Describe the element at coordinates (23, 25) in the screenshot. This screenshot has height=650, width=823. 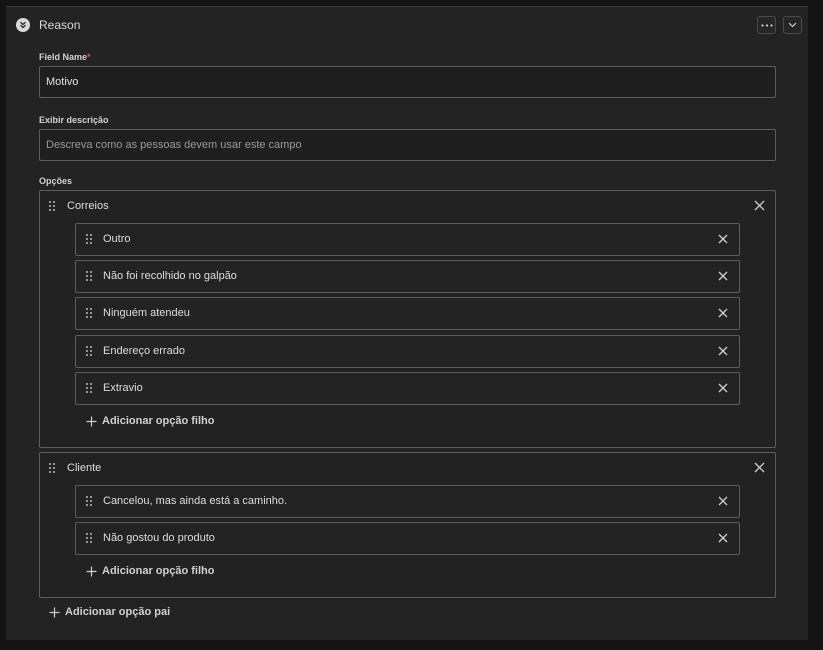
I see `chevrons-down-icon` at that location.